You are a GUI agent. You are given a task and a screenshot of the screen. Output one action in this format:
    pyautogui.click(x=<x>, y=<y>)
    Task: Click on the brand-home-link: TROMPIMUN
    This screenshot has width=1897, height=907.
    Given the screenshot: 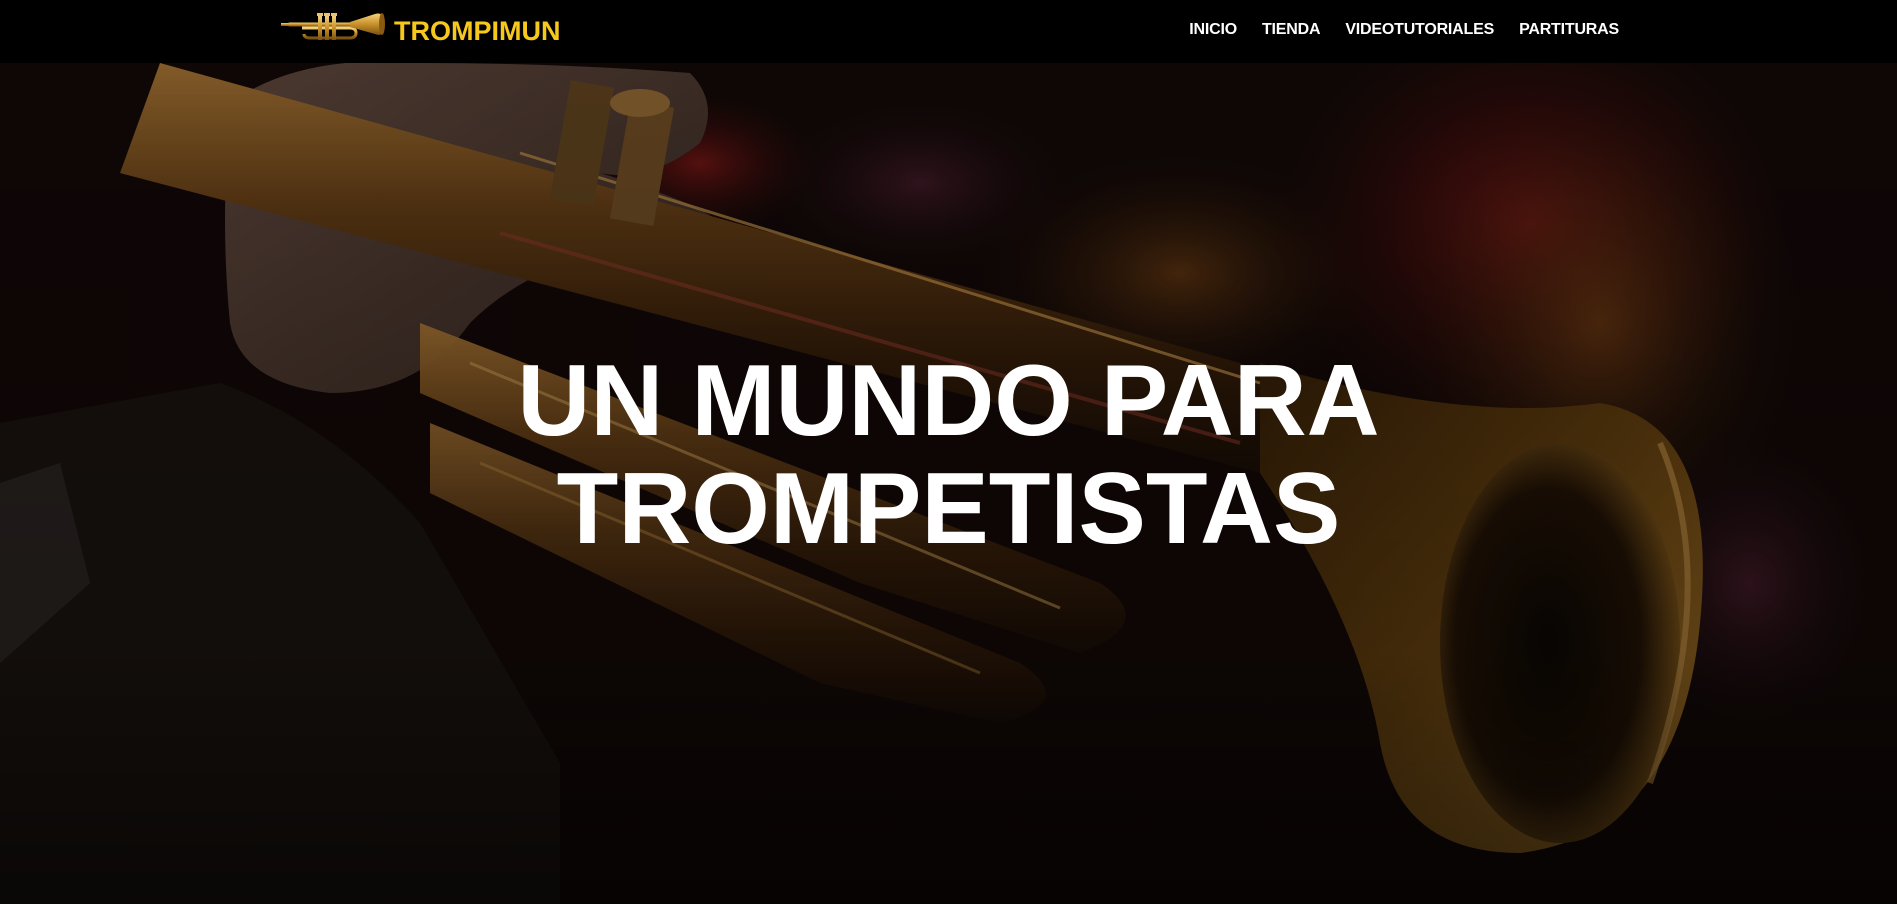 What is the action you would take?
    pyautogui.click(x=420, y=28)
    